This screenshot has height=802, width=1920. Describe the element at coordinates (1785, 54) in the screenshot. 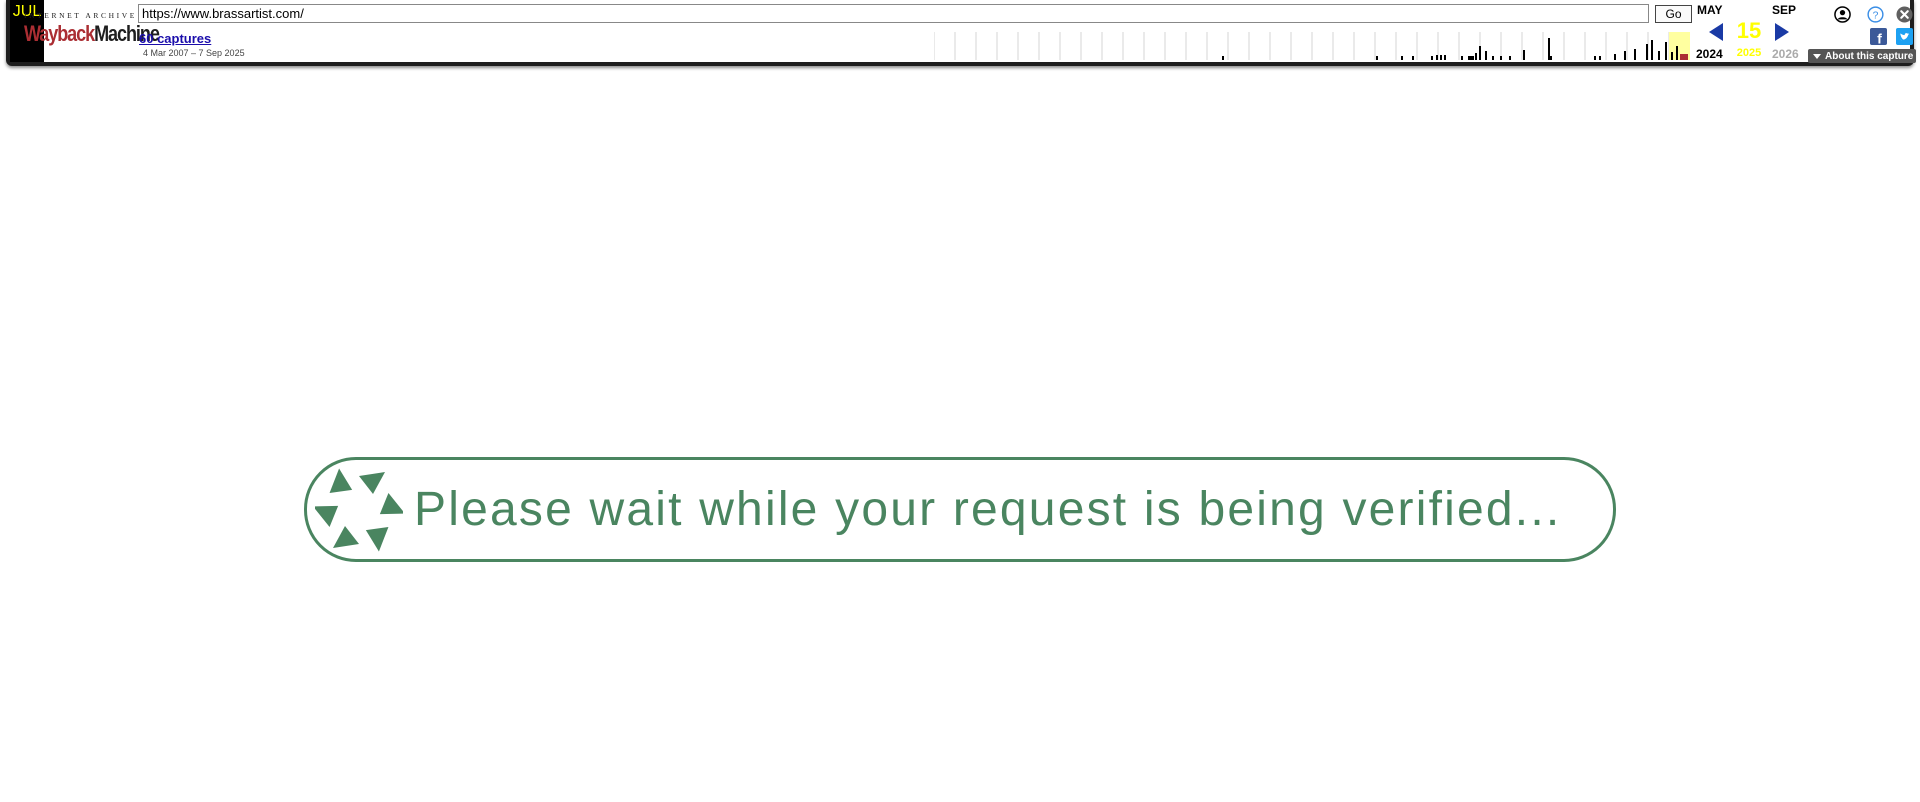

I see `year-next: 2026` at that location.